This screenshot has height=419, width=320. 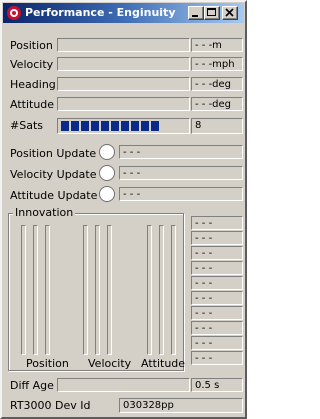 I want to click on attitude-update-value: - - -, so click(x=181, y=194).